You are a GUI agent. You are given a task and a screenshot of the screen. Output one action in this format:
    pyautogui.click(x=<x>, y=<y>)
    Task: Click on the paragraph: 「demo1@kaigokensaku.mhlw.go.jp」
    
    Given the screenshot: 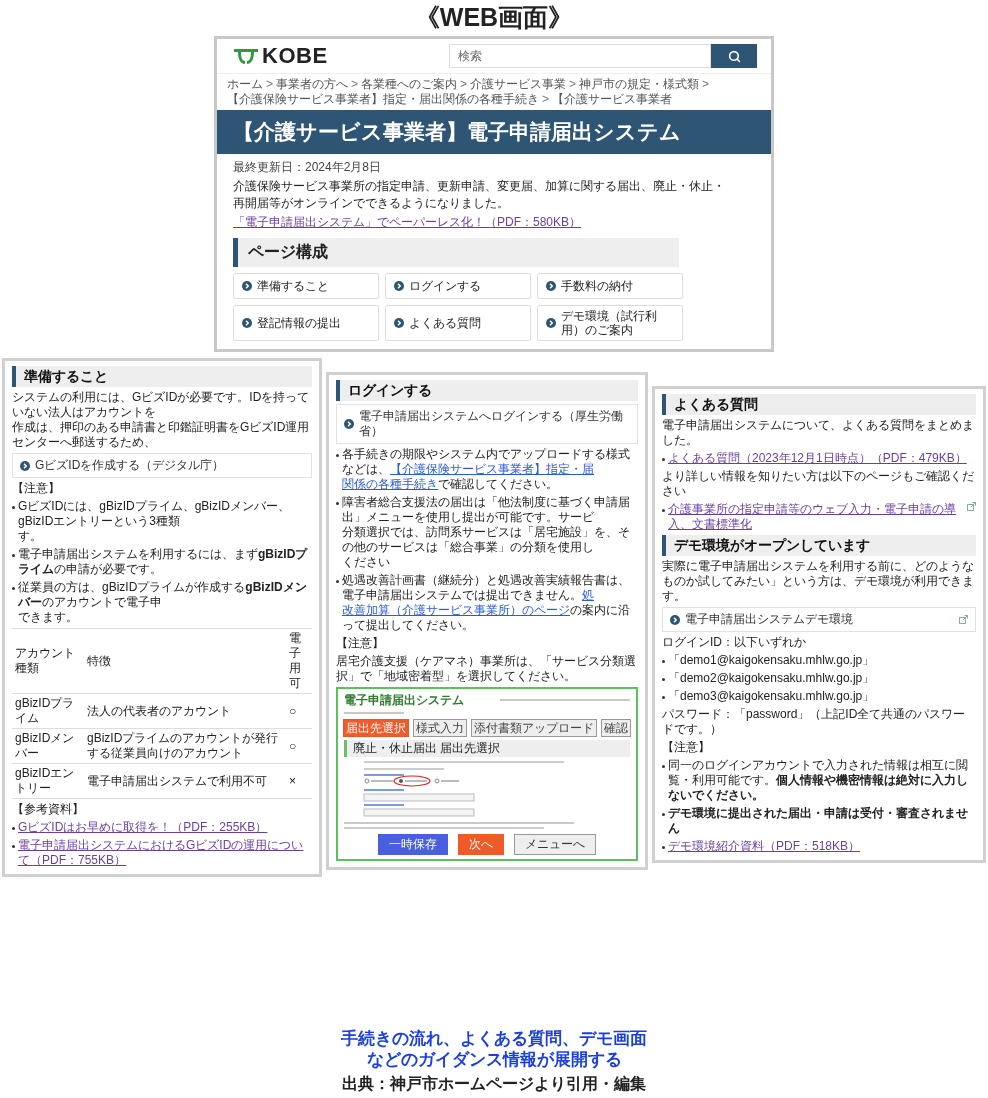 What is the action you would take?
    pyautogui.click(x=771, y=660)
    